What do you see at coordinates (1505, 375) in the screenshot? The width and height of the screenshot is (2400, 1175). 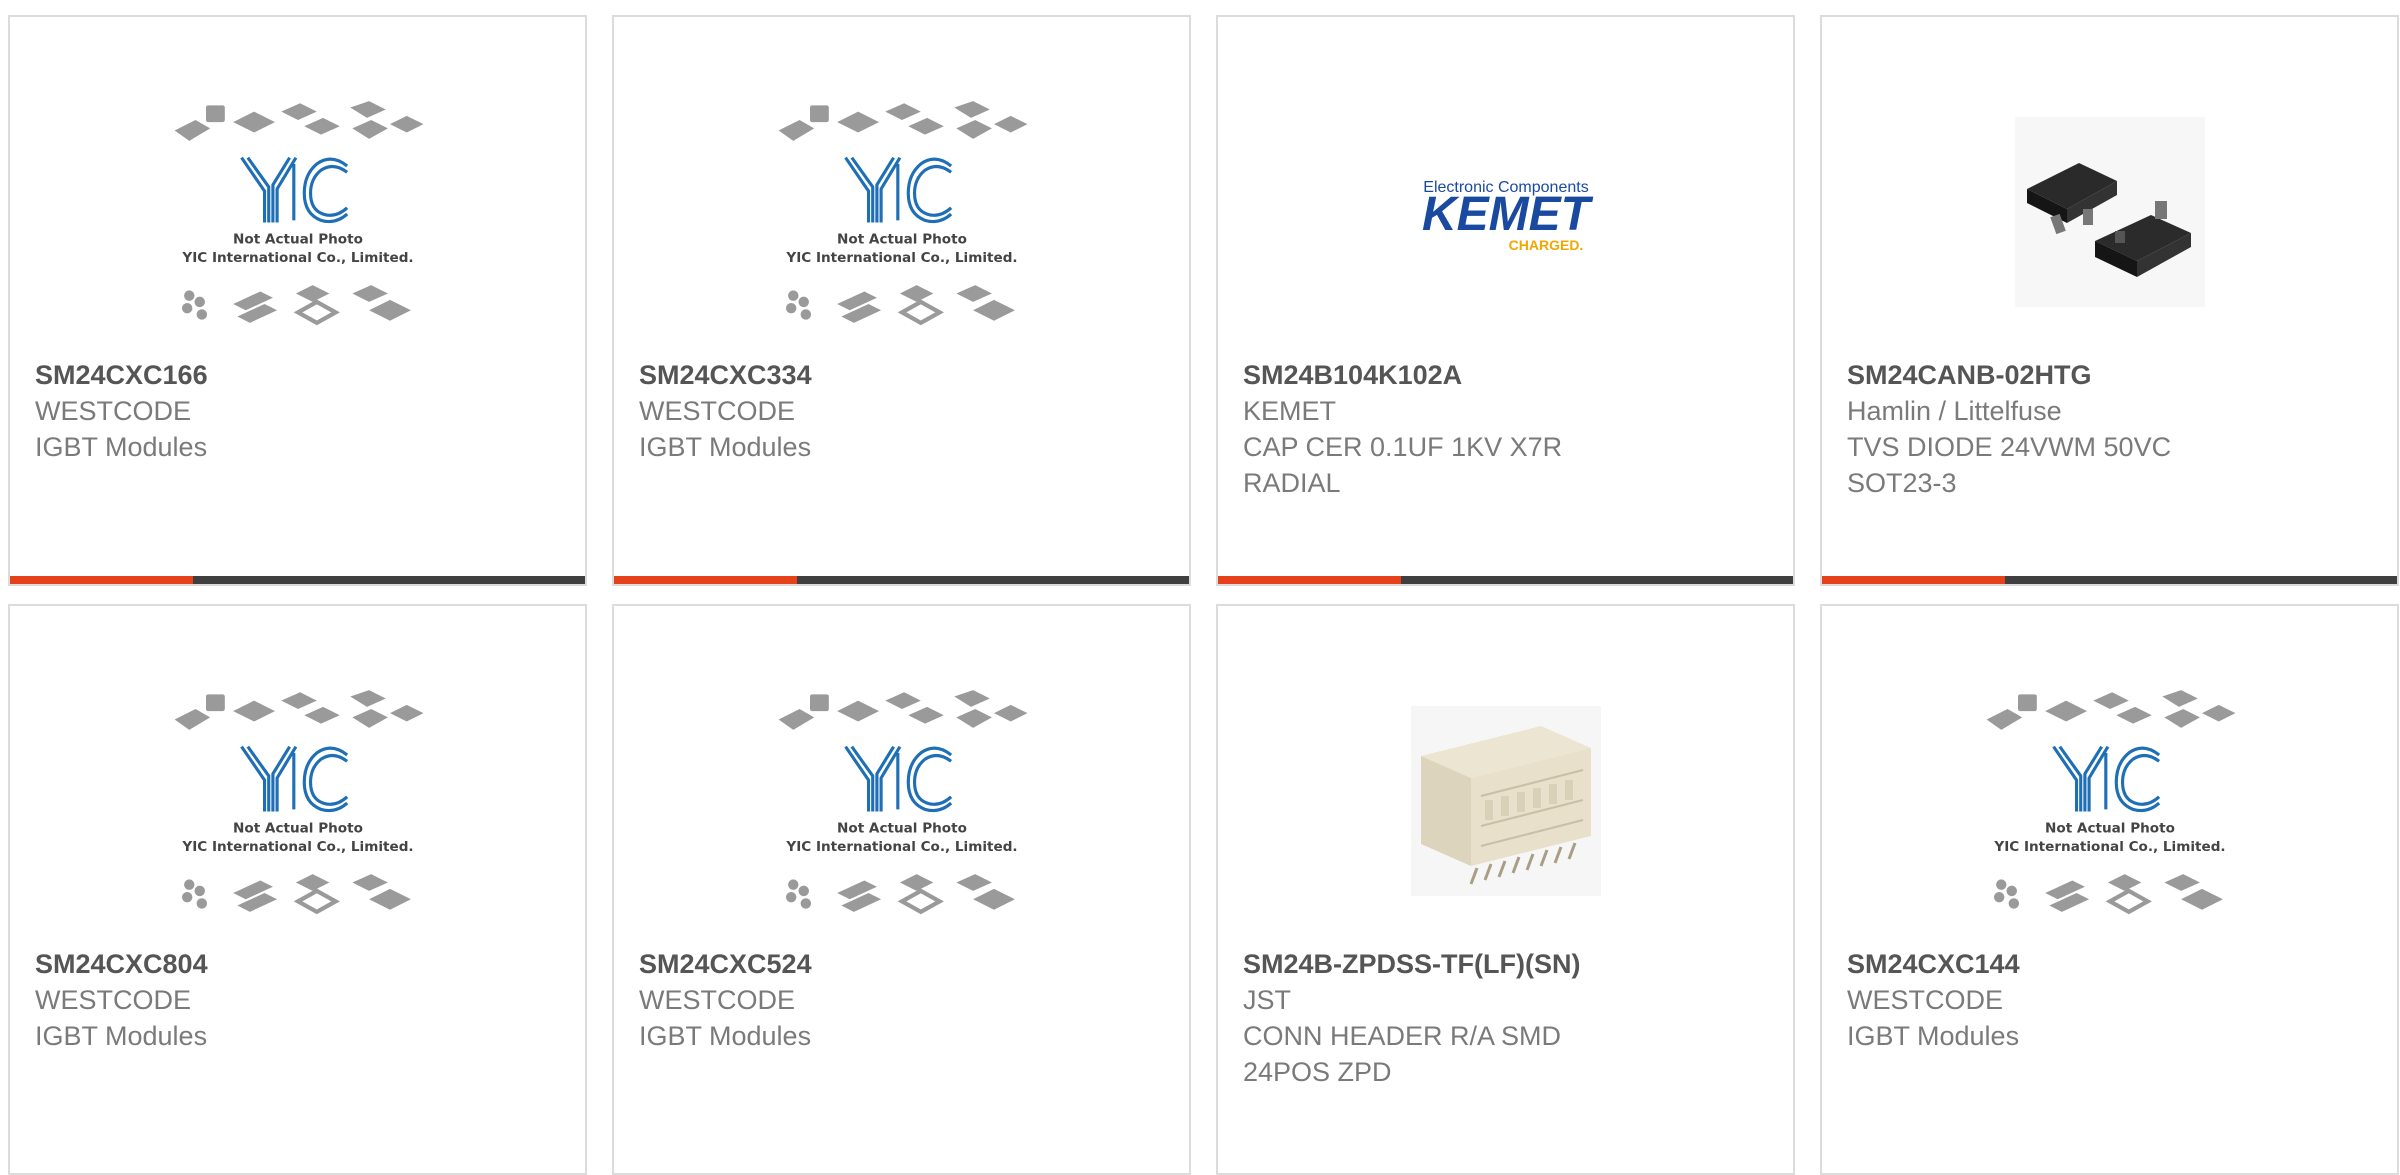 I see `part-number-link: SM24B104K102A` at bounding box center [1505, 375].